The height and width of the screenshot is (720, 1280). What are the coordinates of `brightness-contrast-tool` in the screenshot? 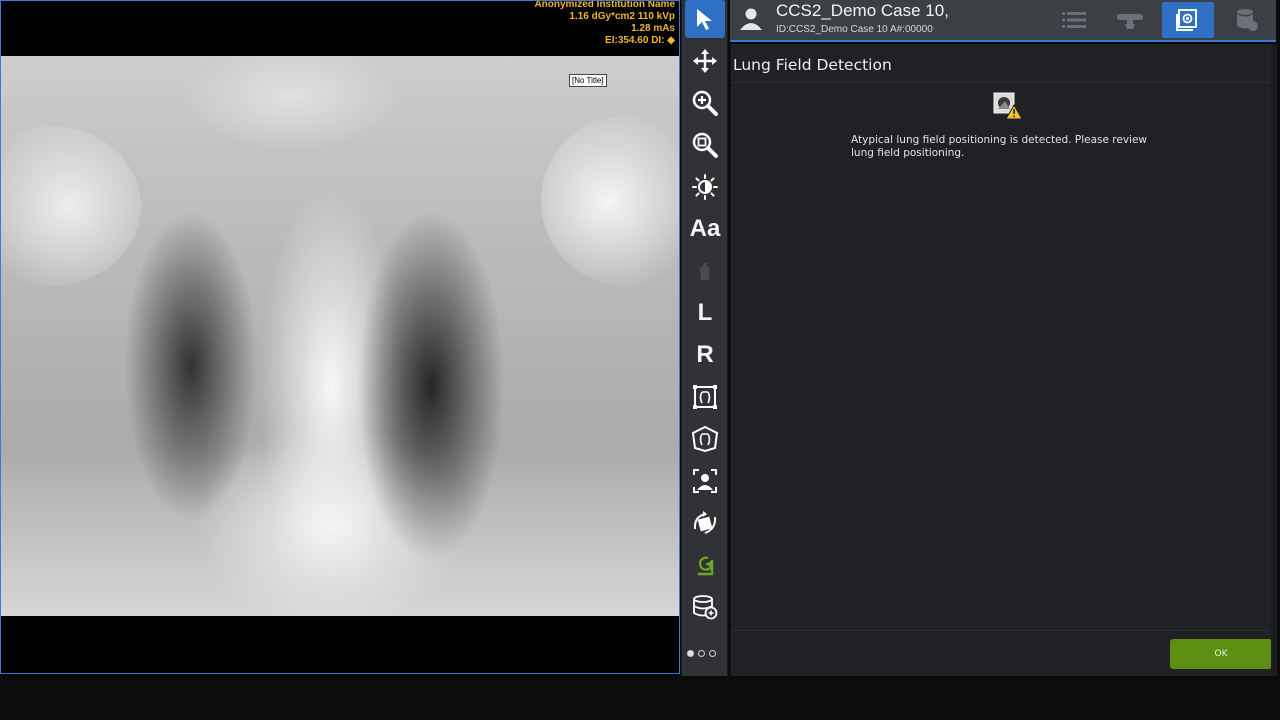 It's located at (705, 187).